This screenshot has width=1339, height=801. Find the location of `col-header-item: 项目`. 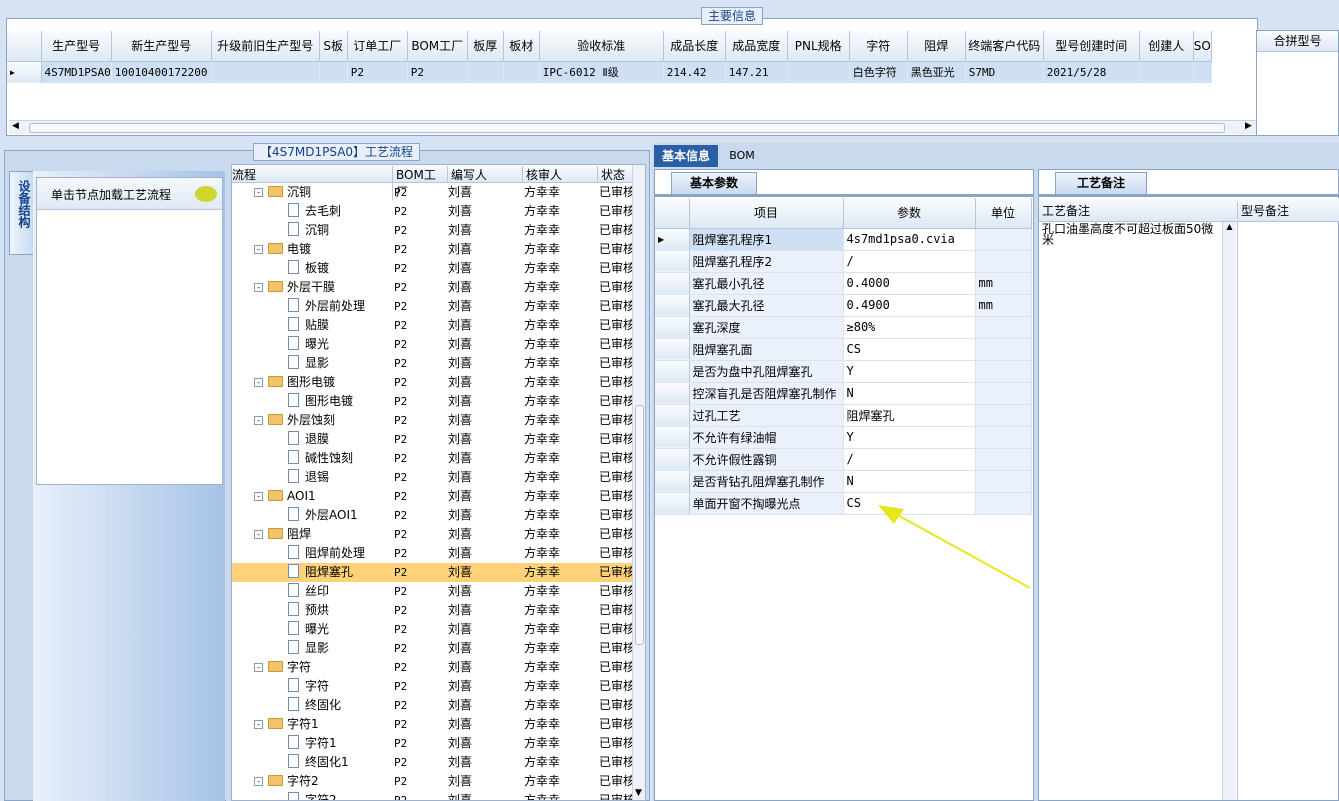

col-header-item: 项目 is located at coordinates (766, 213).